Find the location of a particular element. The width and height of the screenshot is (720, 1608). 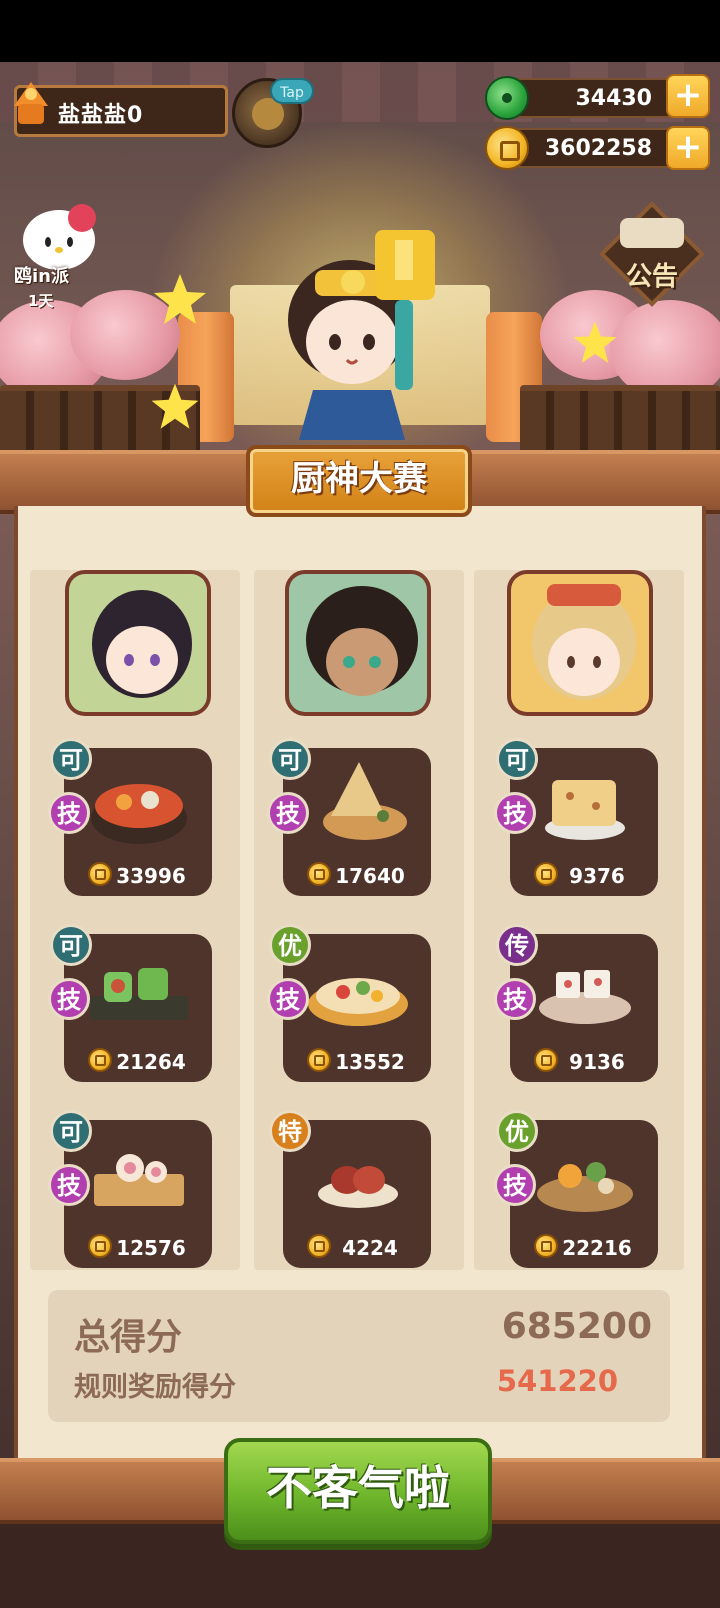

chef-portrait-3-art is located at coordinates (580, 643).